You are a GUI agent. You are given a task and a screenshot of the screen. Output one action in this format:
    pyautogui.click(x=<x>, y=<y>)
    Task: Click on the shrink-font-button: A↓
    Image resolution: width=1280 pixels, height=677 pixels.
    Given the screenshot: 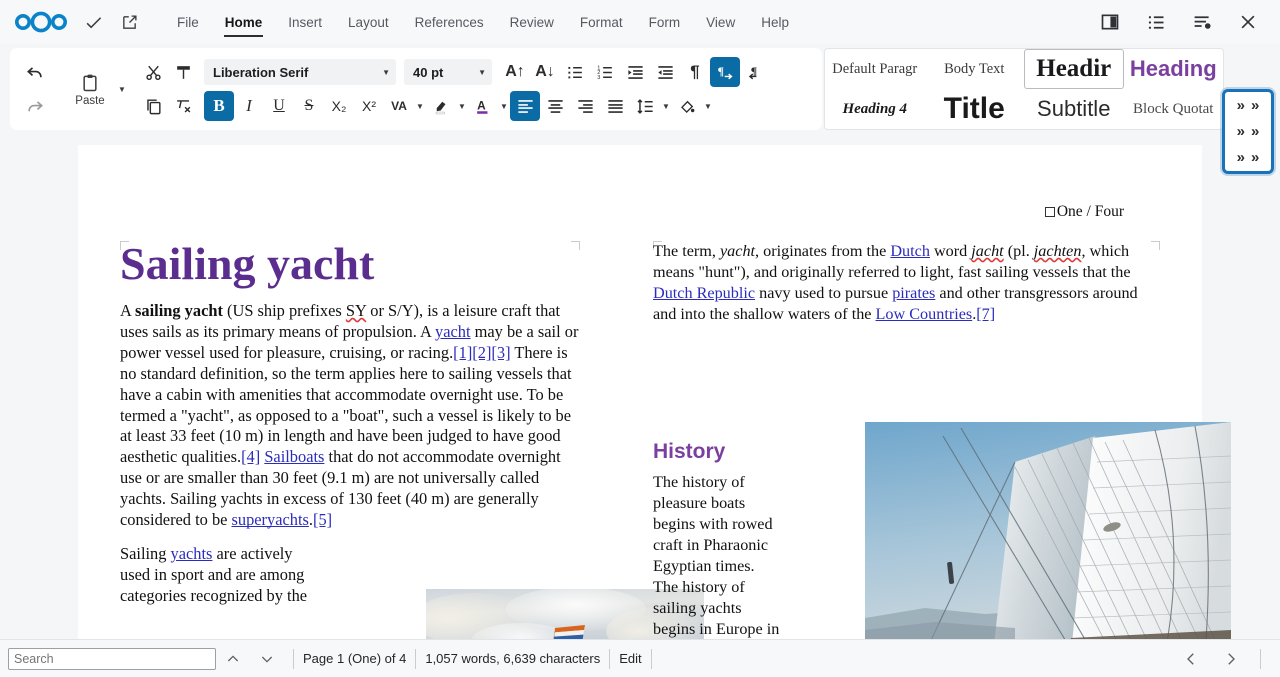 What is the action you would take?
    pyautogui.click(x=545, y=72)
    